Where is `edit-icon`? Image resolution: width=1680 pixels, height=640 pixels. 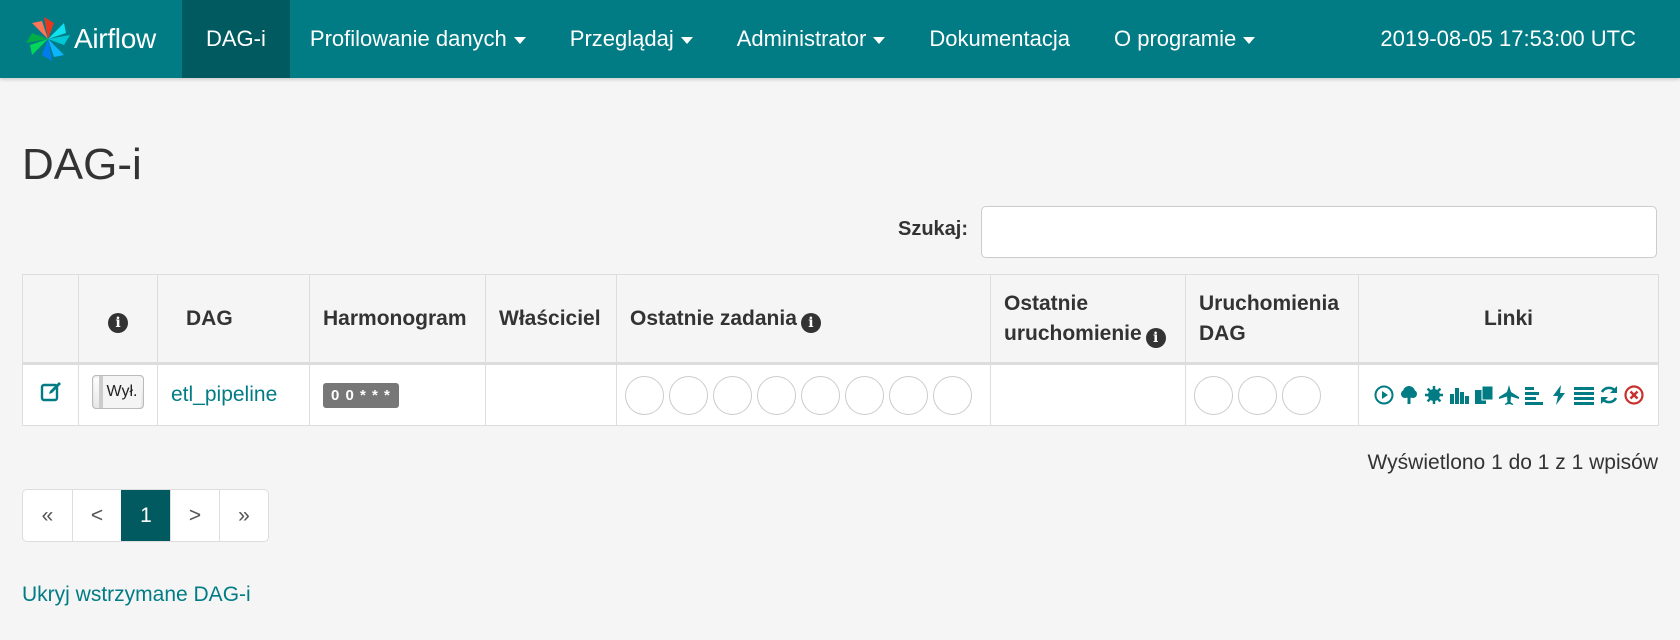
edit-icon is located at coordinates (51, 392).